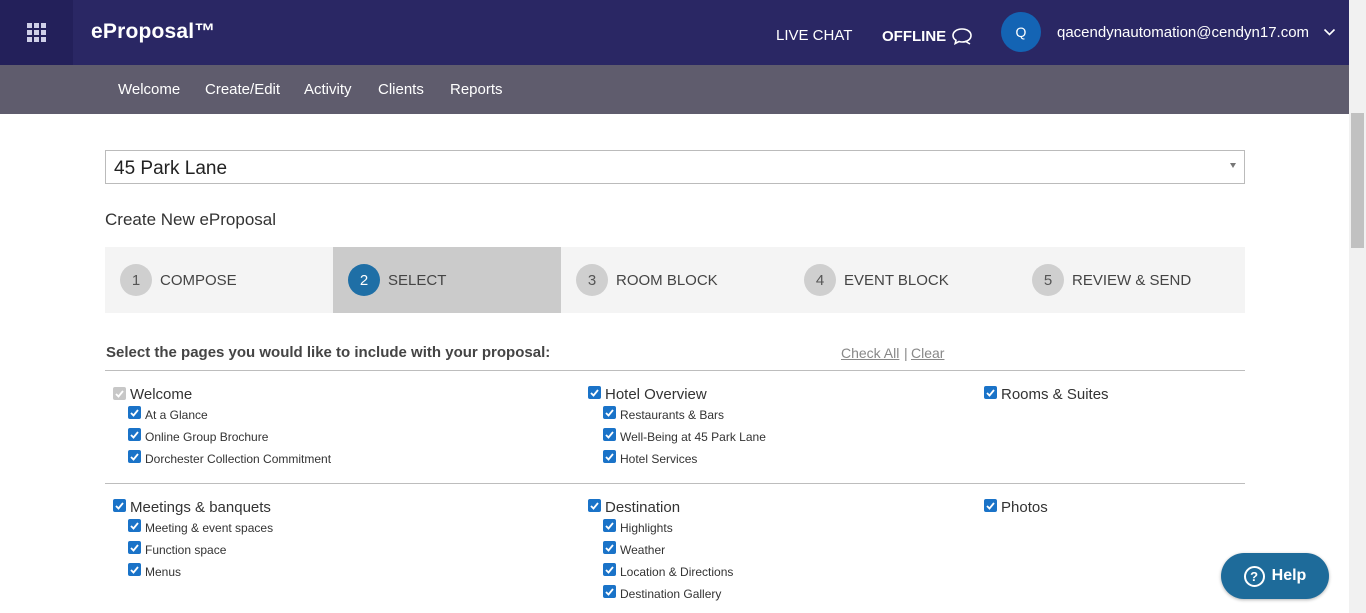 This screenshot has height=613, width=1366. Describe the element at coordinates (927, 353) in the screenshot. I see `clear-link: Clear` at that location.